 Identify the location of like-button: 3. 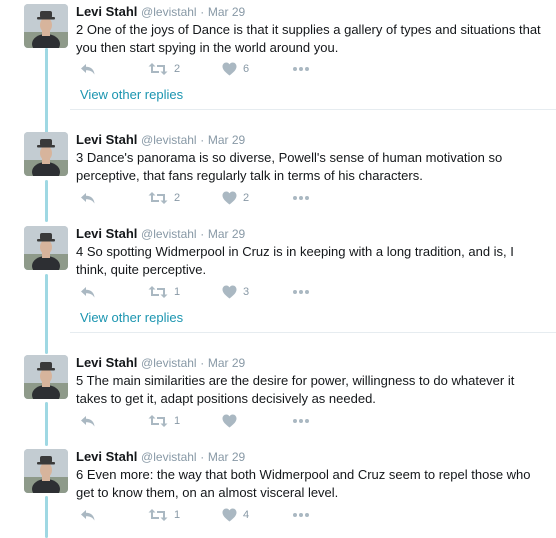
(235, 292).